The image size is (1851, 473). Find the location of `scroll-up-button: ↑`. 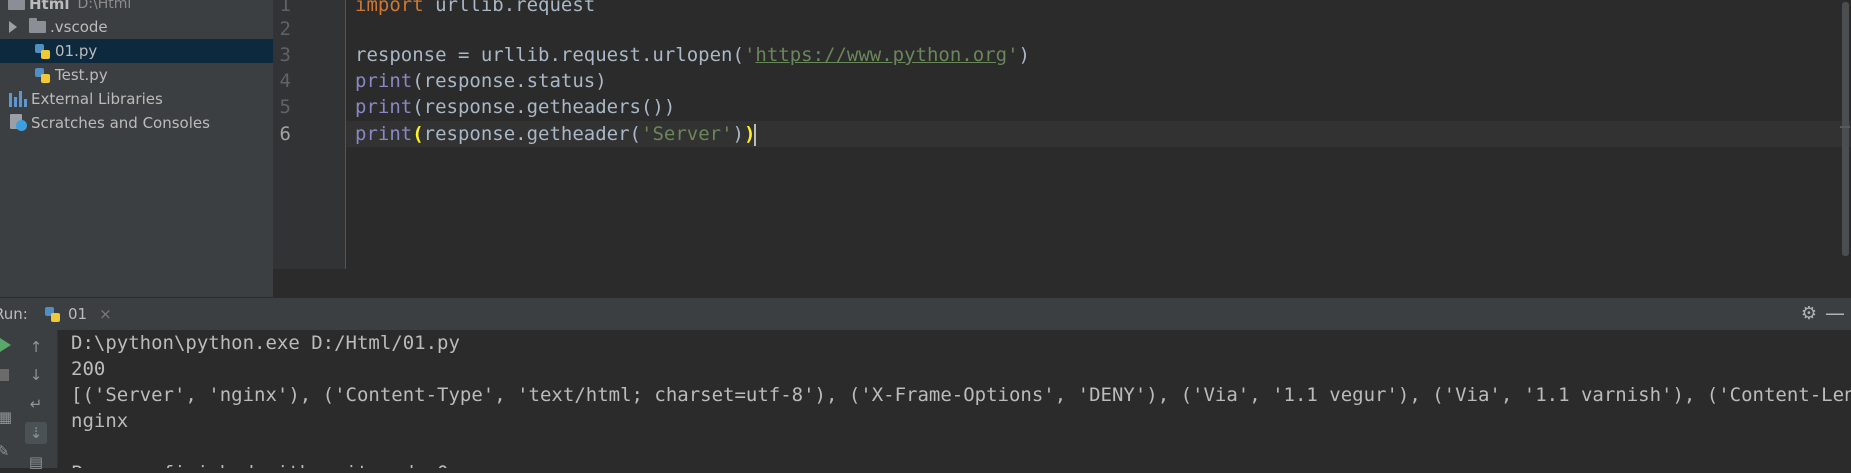

scroll-up-button: ↑ is located at coordinates (36, 347).